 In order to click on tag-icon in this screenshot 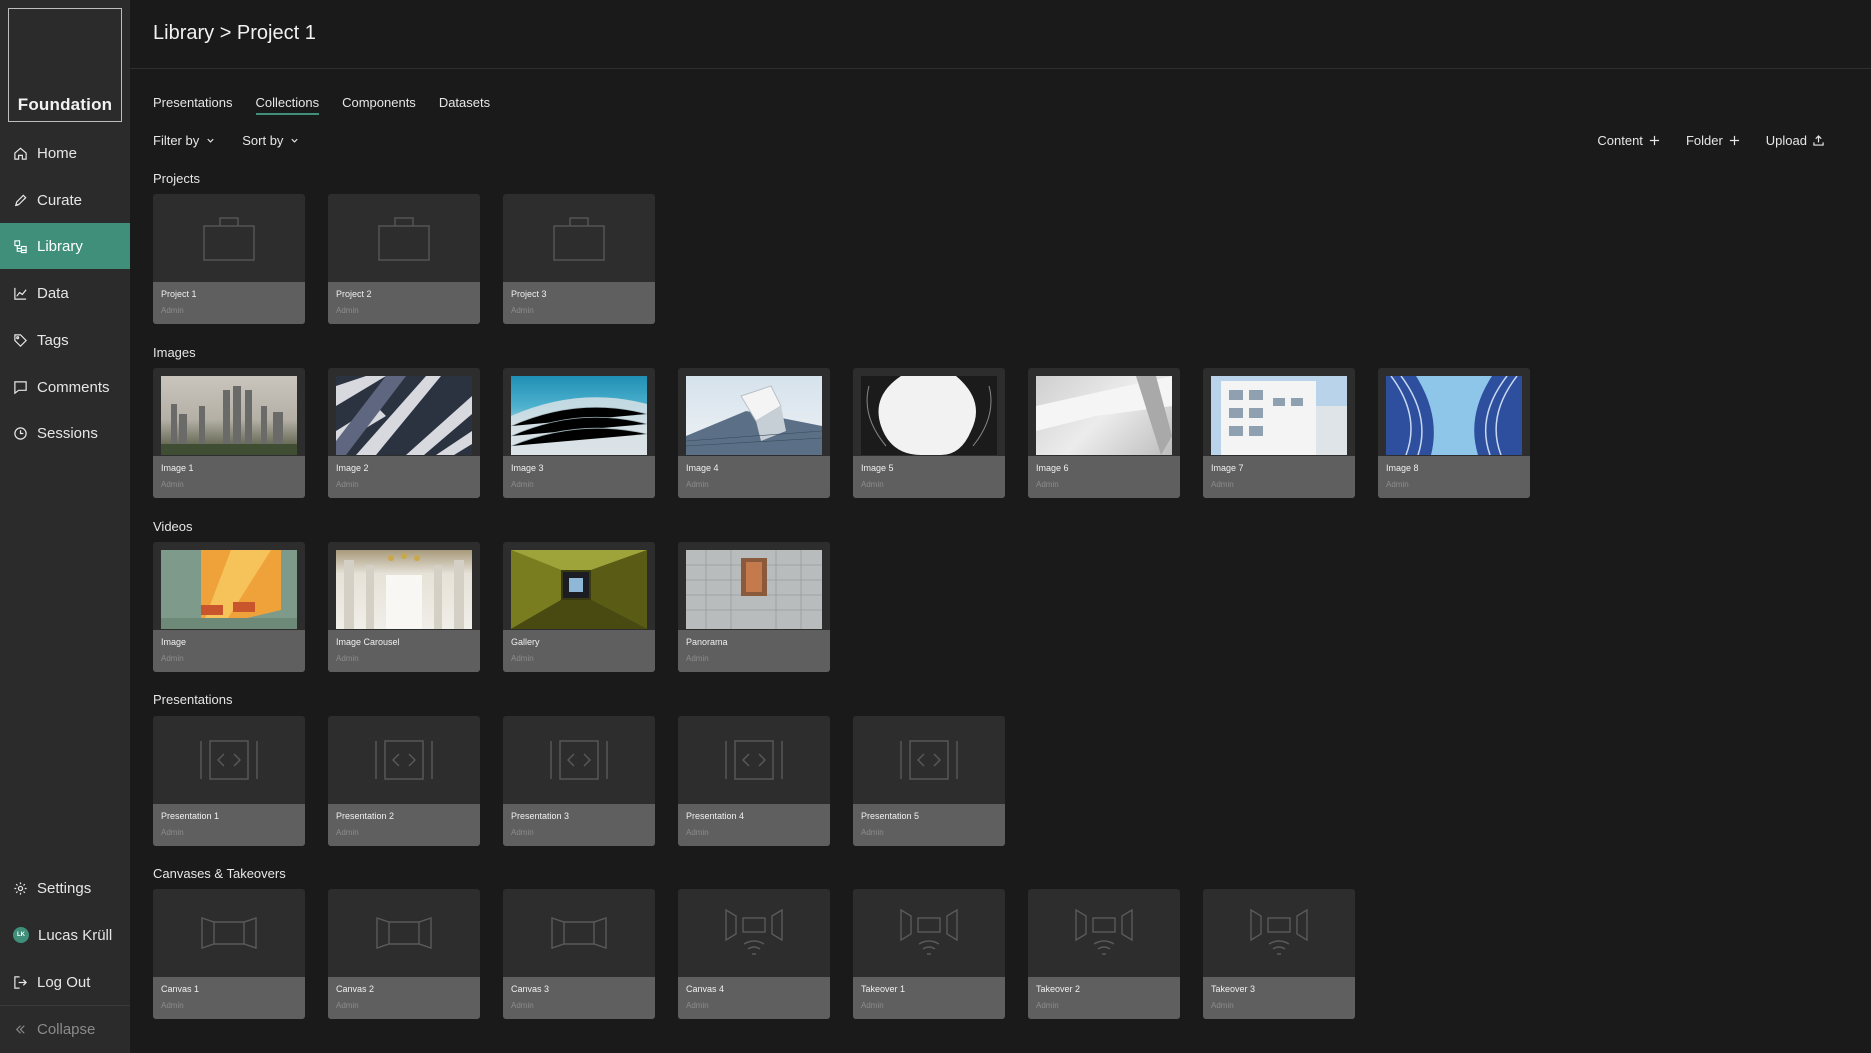, I will do `click(20, 340)`.